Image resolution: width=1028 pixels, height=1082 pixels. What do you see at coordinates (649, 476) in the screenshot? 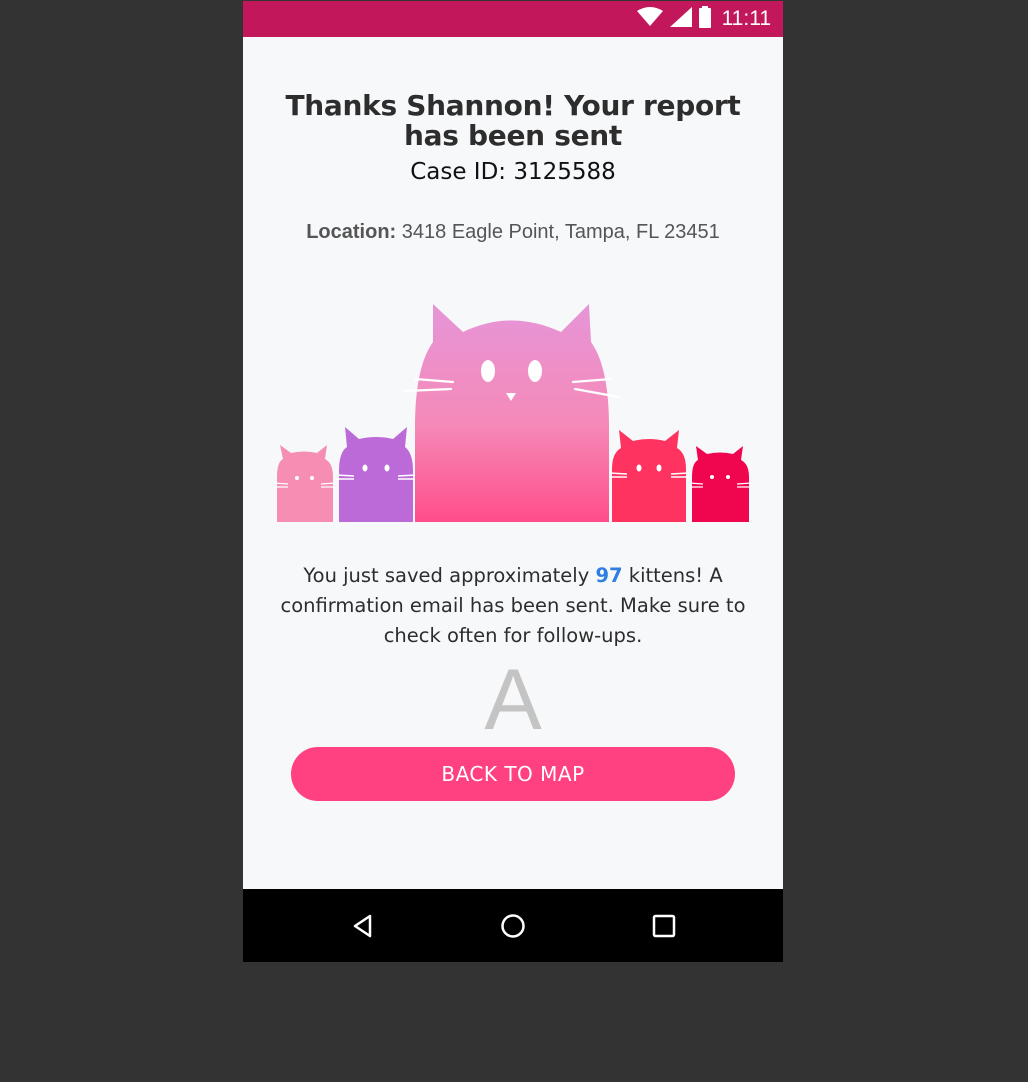
I see `cat-red` at bounding box center [649, 476].